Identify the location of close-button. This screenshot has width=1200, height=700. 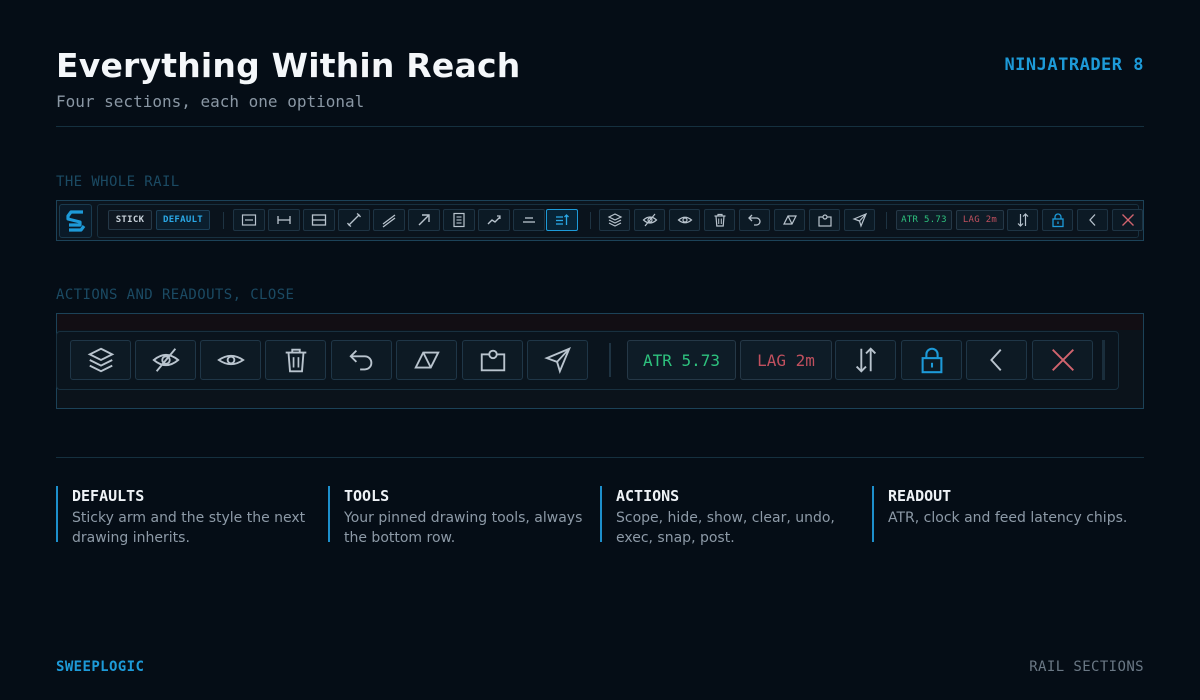
(1127, 220).